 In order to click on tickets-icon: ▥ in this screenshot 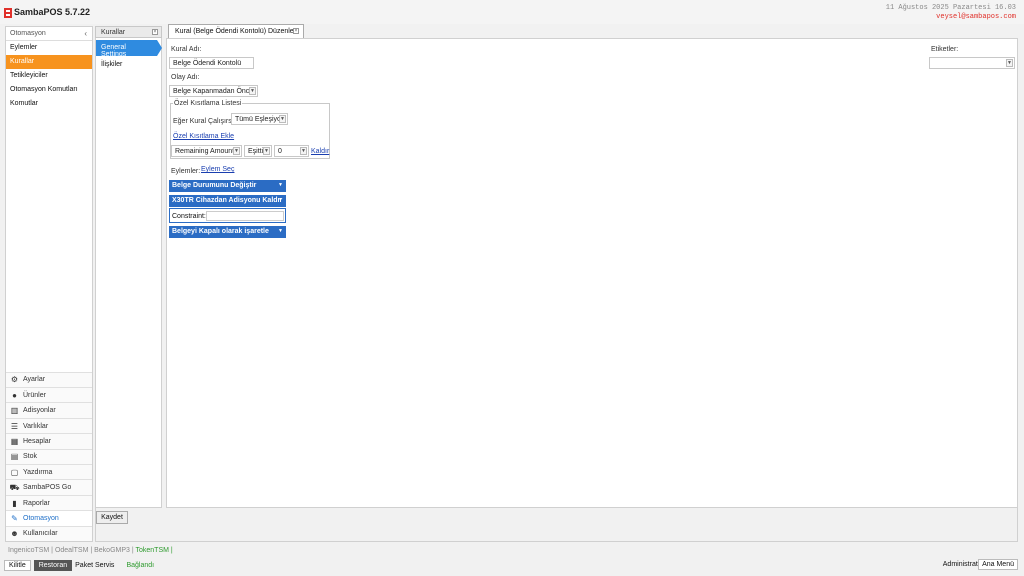, I will do `click(14, 411)`.